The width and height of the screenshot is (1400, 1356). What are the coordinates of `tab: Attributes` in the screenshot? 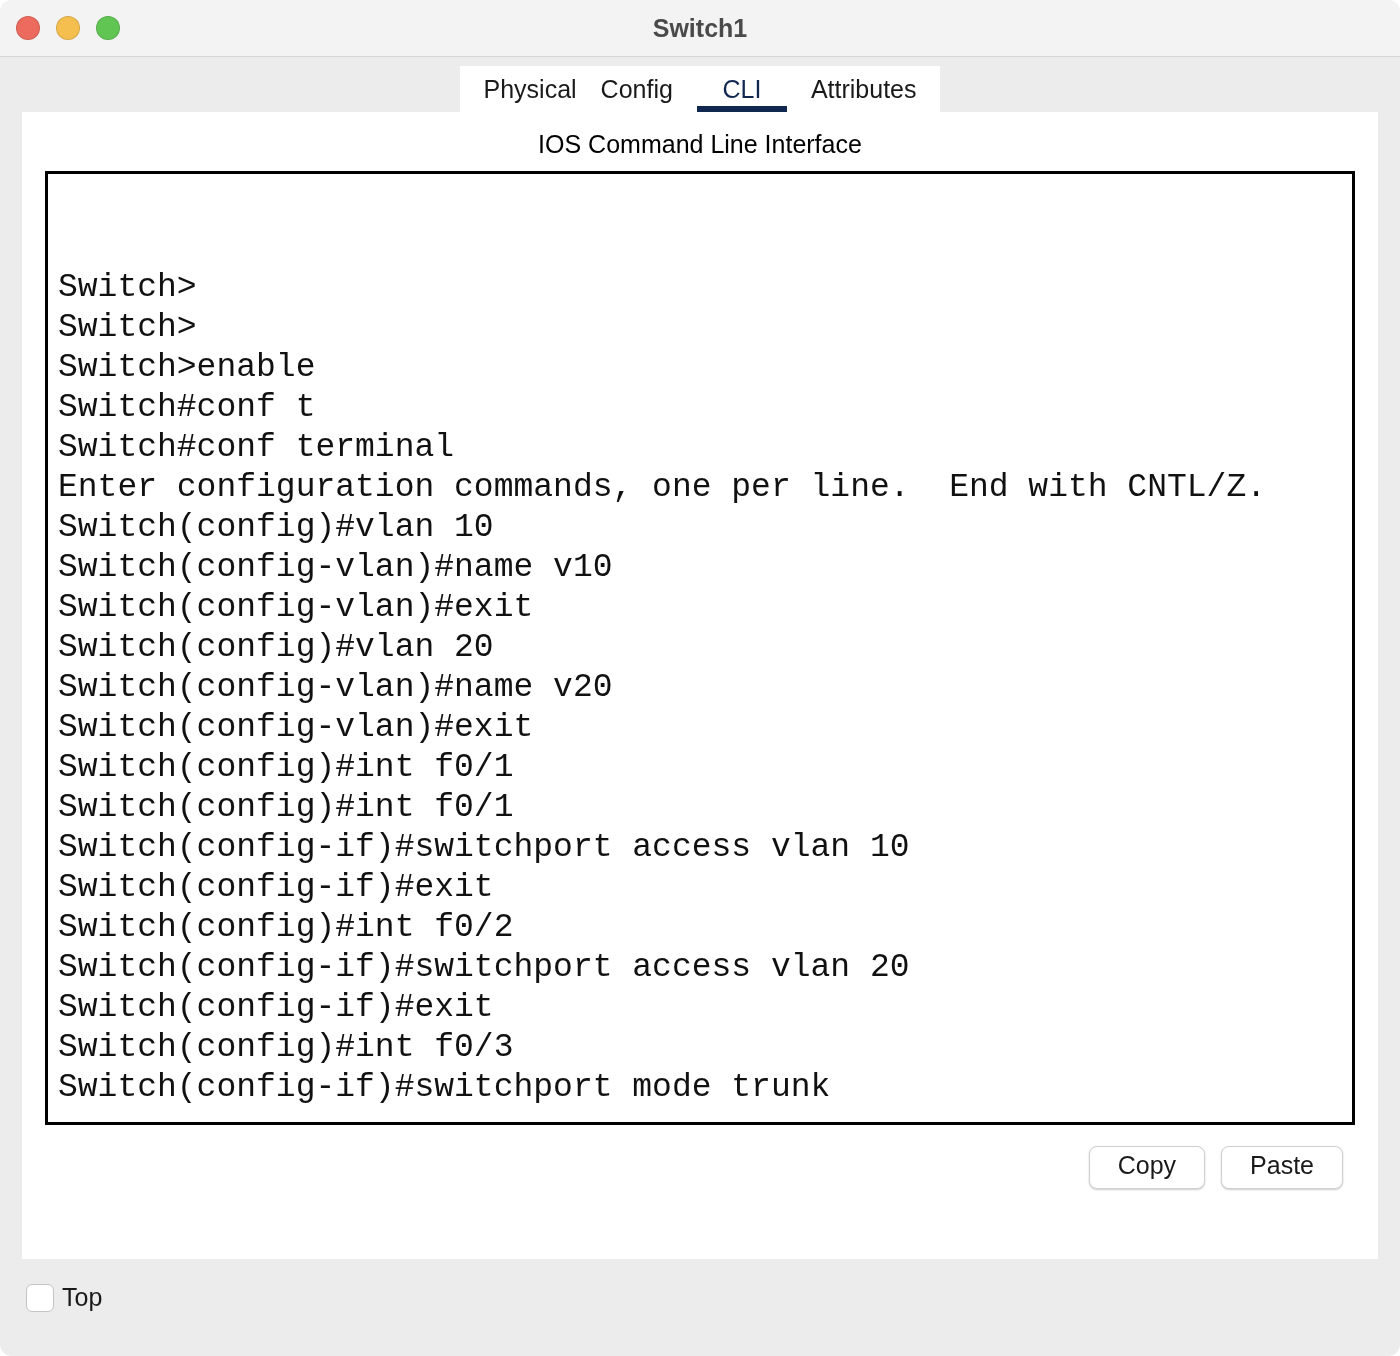 It's located at (863, 89).